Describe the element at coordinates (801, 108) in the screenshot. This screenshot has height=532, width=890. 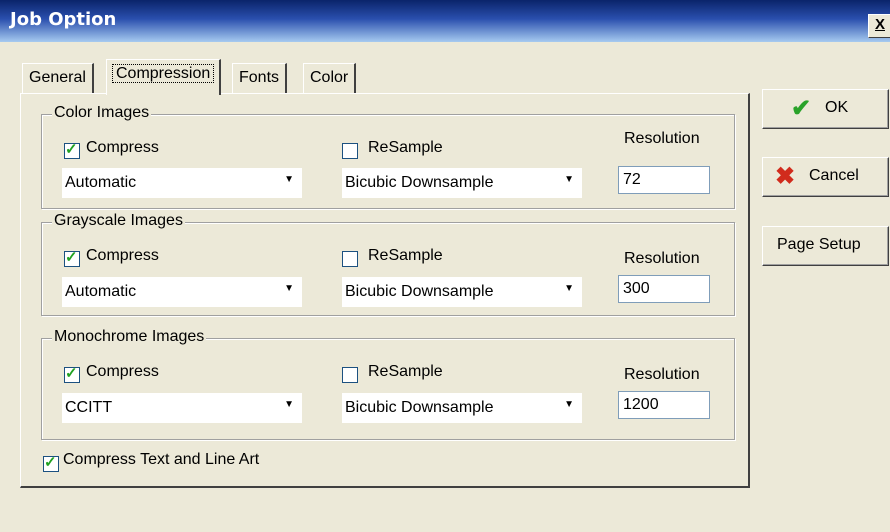
I see `green-check-icon: ✔` at that location.